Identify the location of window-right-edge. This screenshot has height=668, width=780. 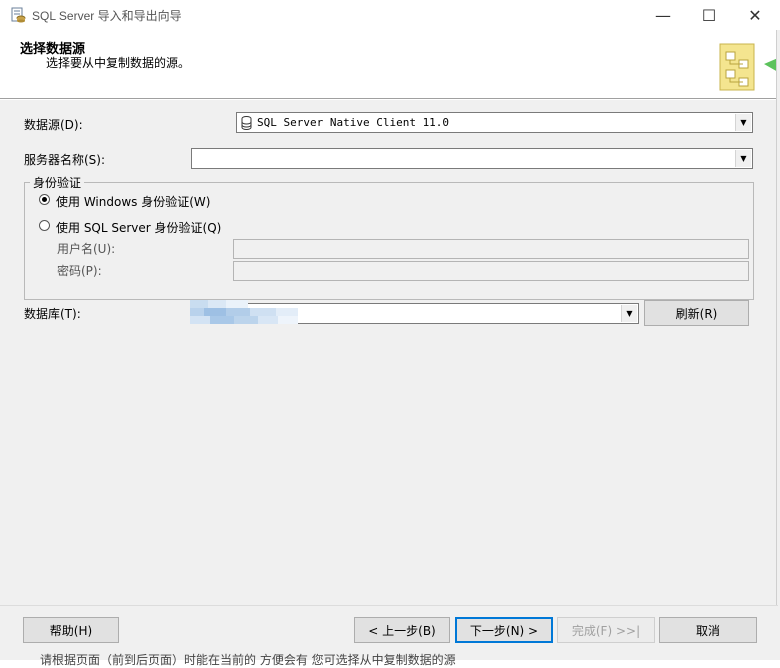
(778, 345).